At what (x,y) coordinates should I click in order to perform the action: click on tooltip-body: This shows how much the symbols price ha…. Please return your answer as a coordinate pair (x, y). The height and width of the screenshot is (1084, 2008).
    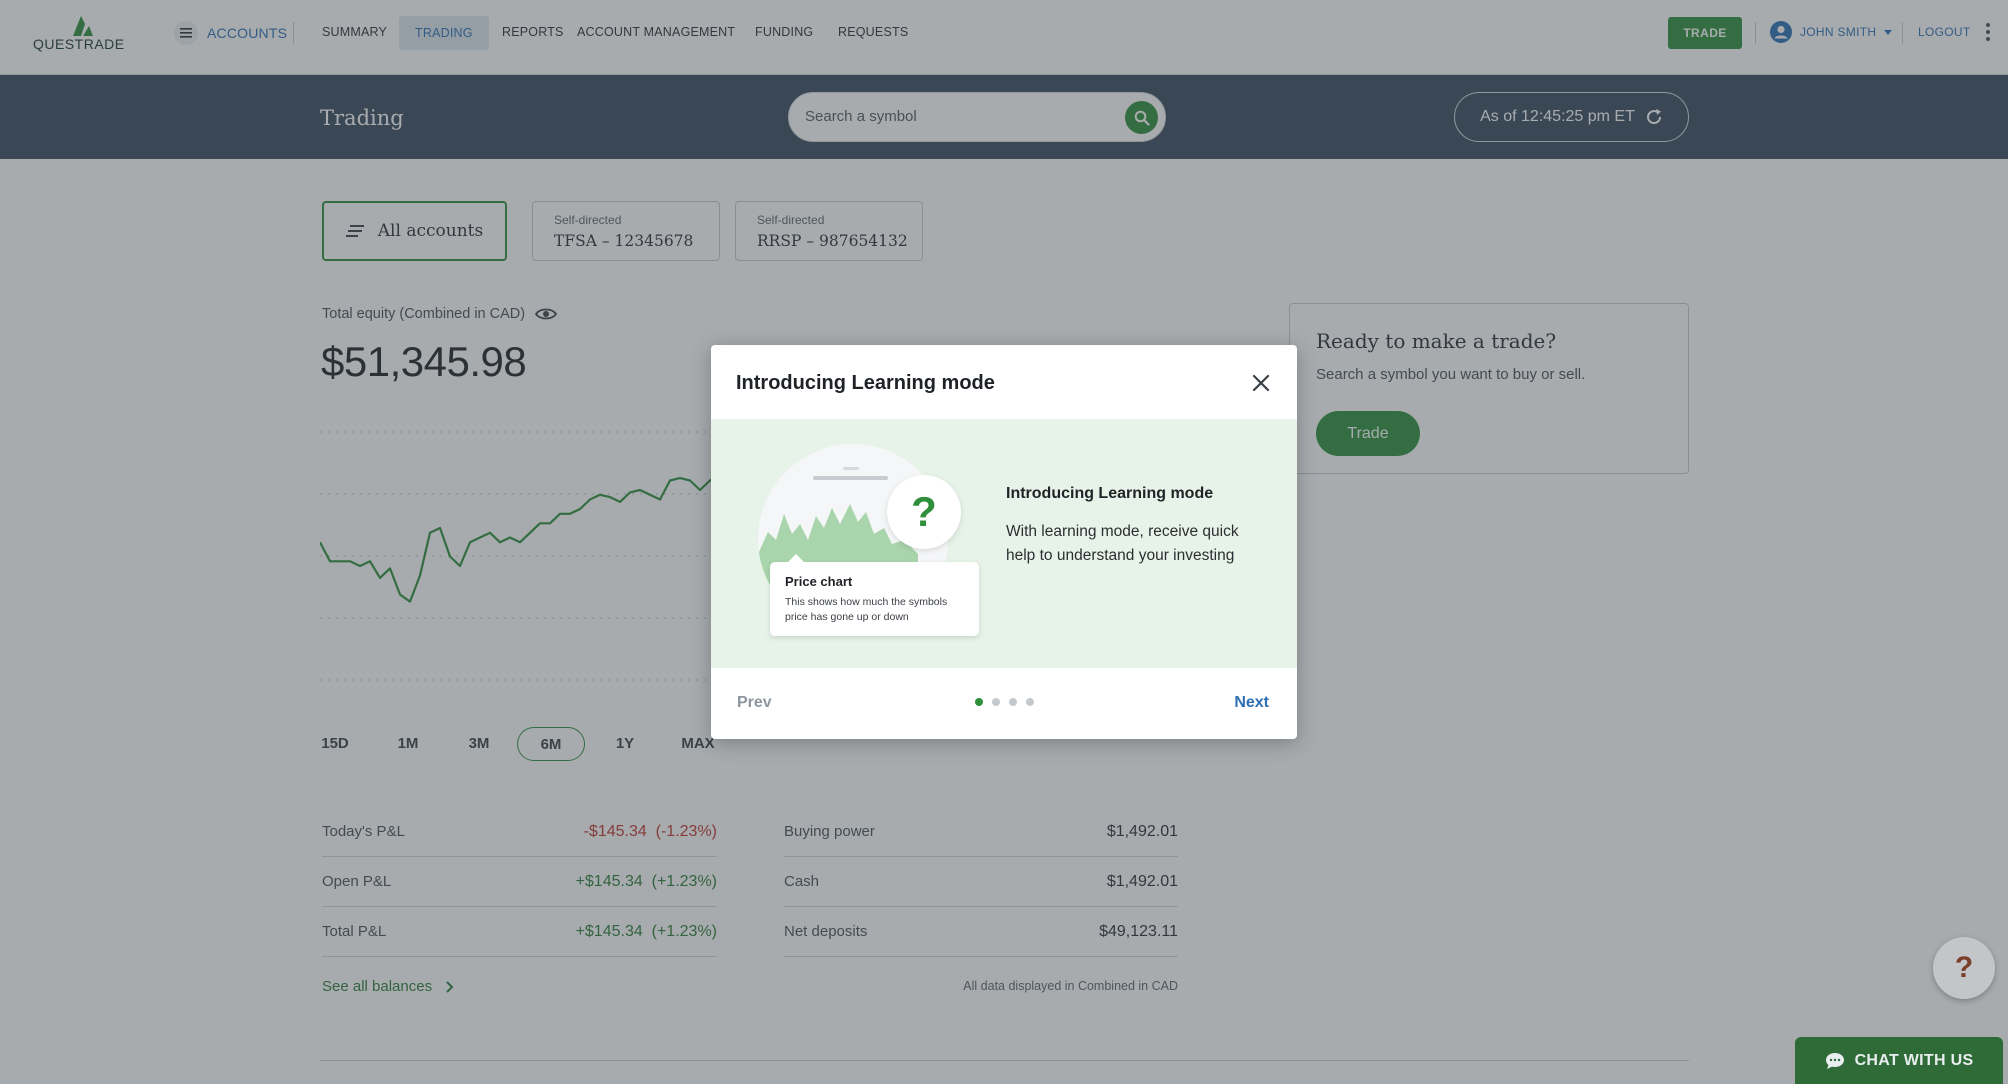
    Looking at the image, I should click on (866, 609).